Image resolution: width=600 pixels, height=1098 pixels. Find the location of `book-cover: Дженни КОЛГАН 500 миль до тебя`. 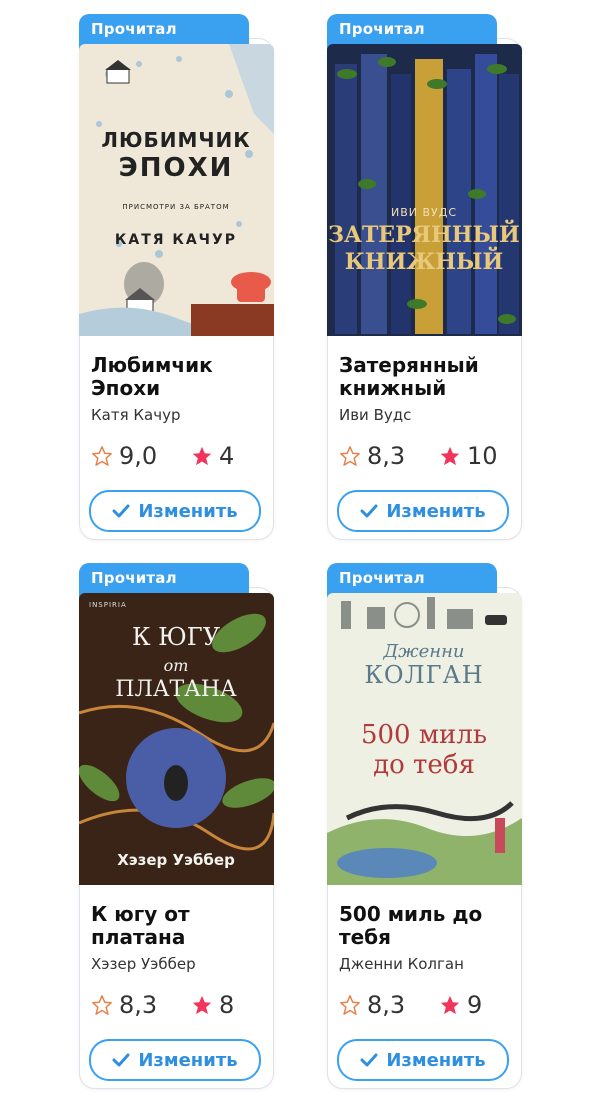

book-cover: Дженни КОЛГАН 500 миль до тебя is located at coordinates (424, 739).